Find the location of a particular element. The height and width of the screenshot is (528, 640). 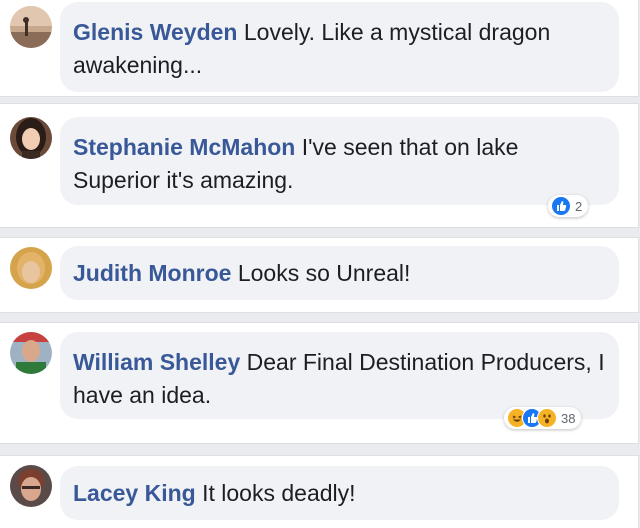

comment-author: Judith Monroe is located at coordinates (152, 273).